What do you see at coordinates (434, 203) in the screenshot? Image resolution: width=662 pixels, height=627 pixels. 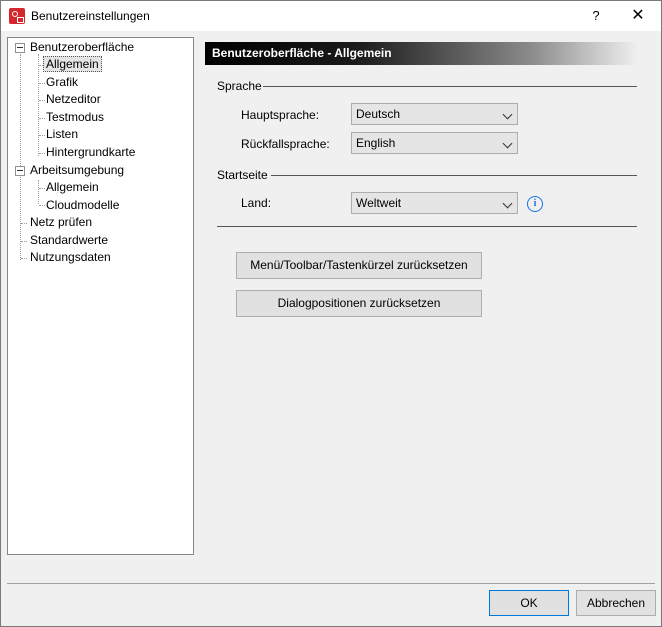 I see `land-select: Weltweit` at bounding box center [434, 203].